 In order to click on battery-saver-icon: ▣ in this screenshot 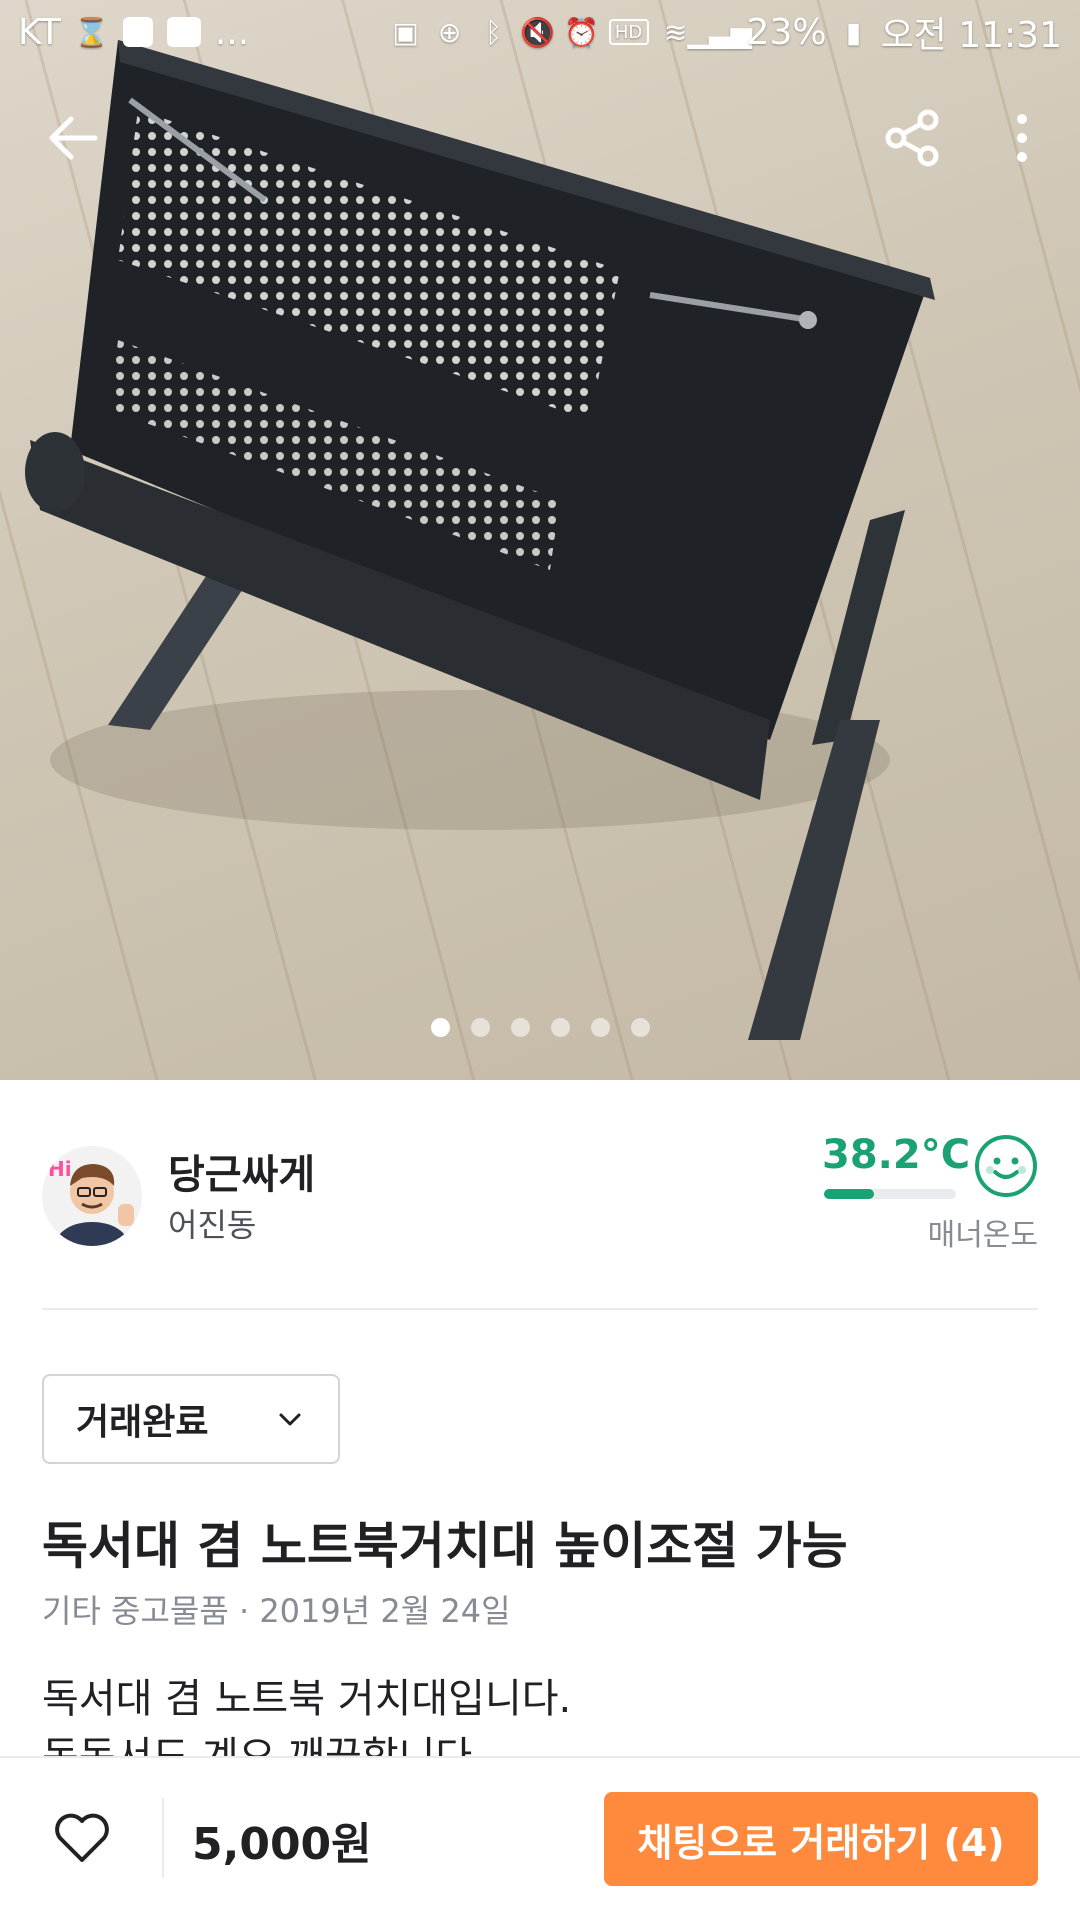, I will do `click(405, 32)`.